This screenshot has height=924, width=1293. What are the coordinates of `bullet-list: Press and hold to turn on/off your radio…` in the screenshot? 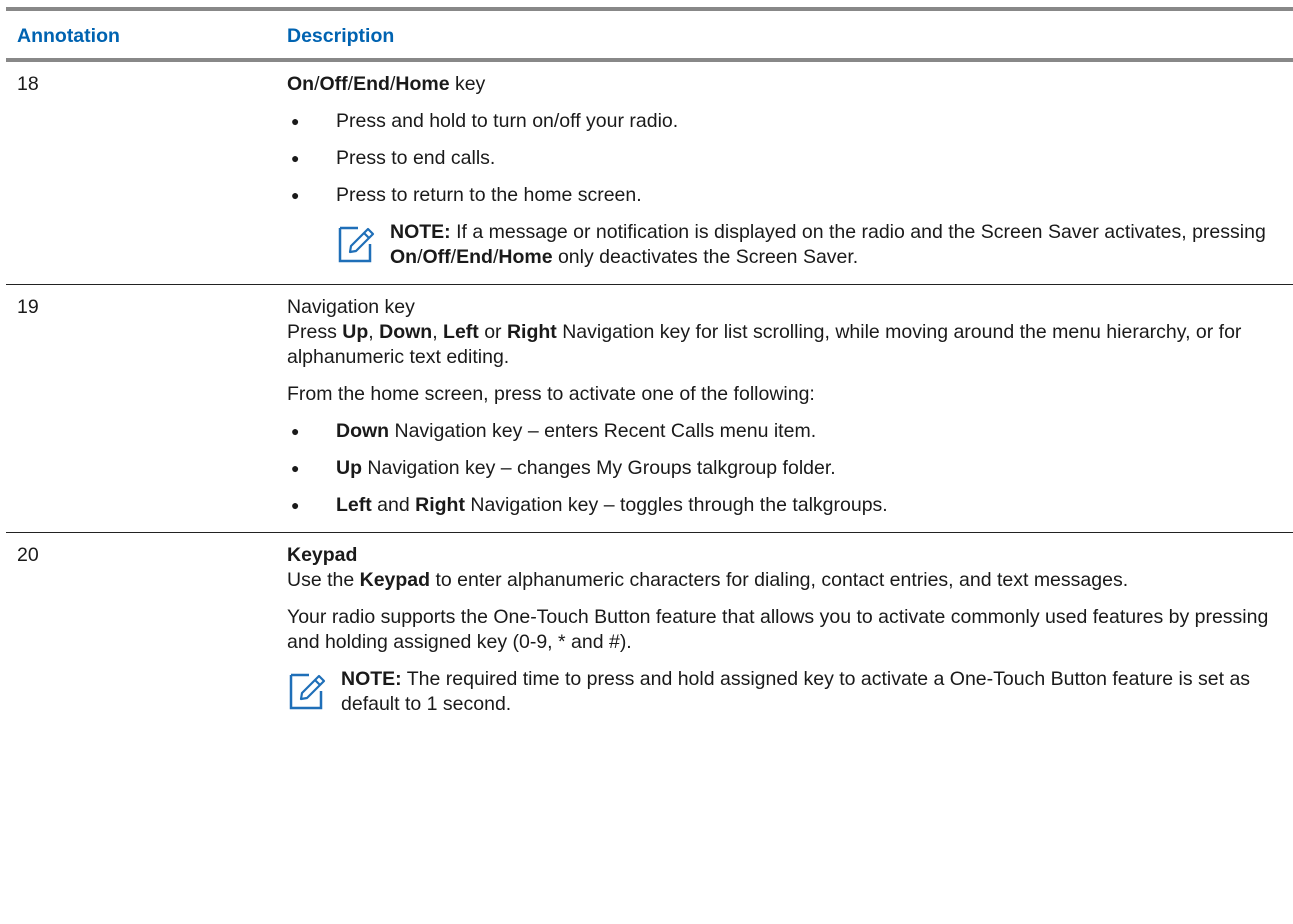 It's located at (790, 158).